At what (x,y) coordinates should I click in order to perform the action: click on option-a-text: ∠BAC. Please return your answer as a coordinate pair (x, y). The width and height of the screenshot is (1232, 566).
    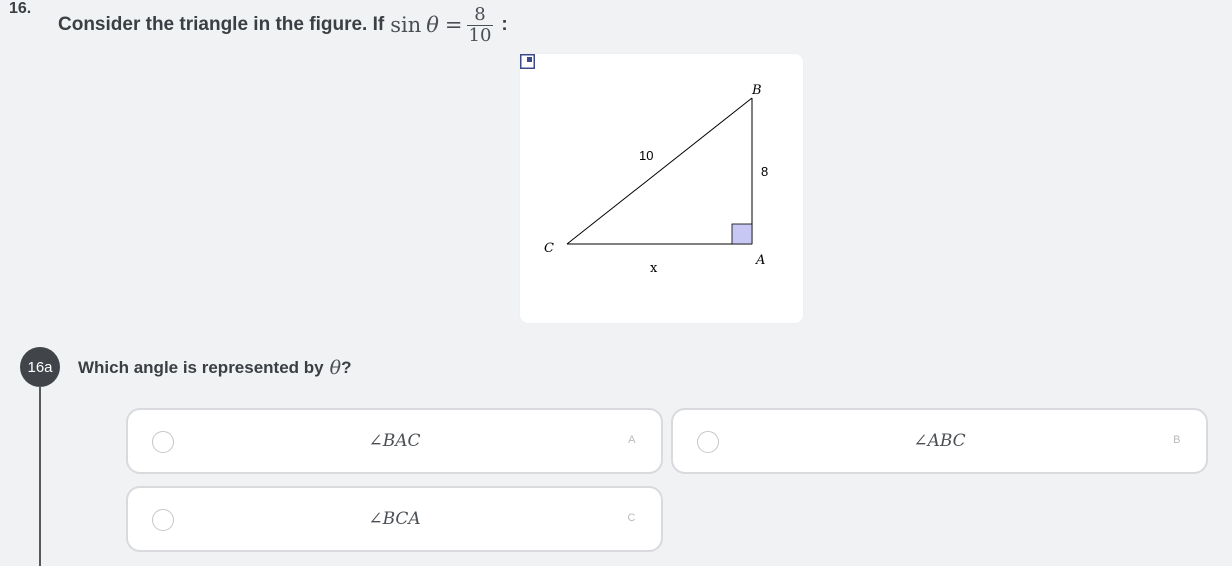
    Looking at the image, I should click on (394, 441).